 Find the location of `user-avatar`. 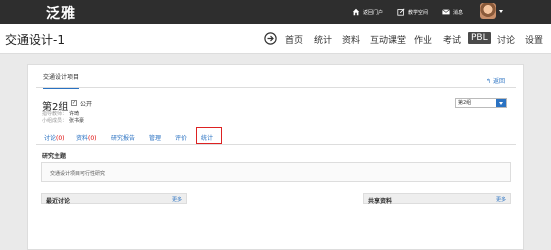

user-avatar is located at coordinates (488, 11).